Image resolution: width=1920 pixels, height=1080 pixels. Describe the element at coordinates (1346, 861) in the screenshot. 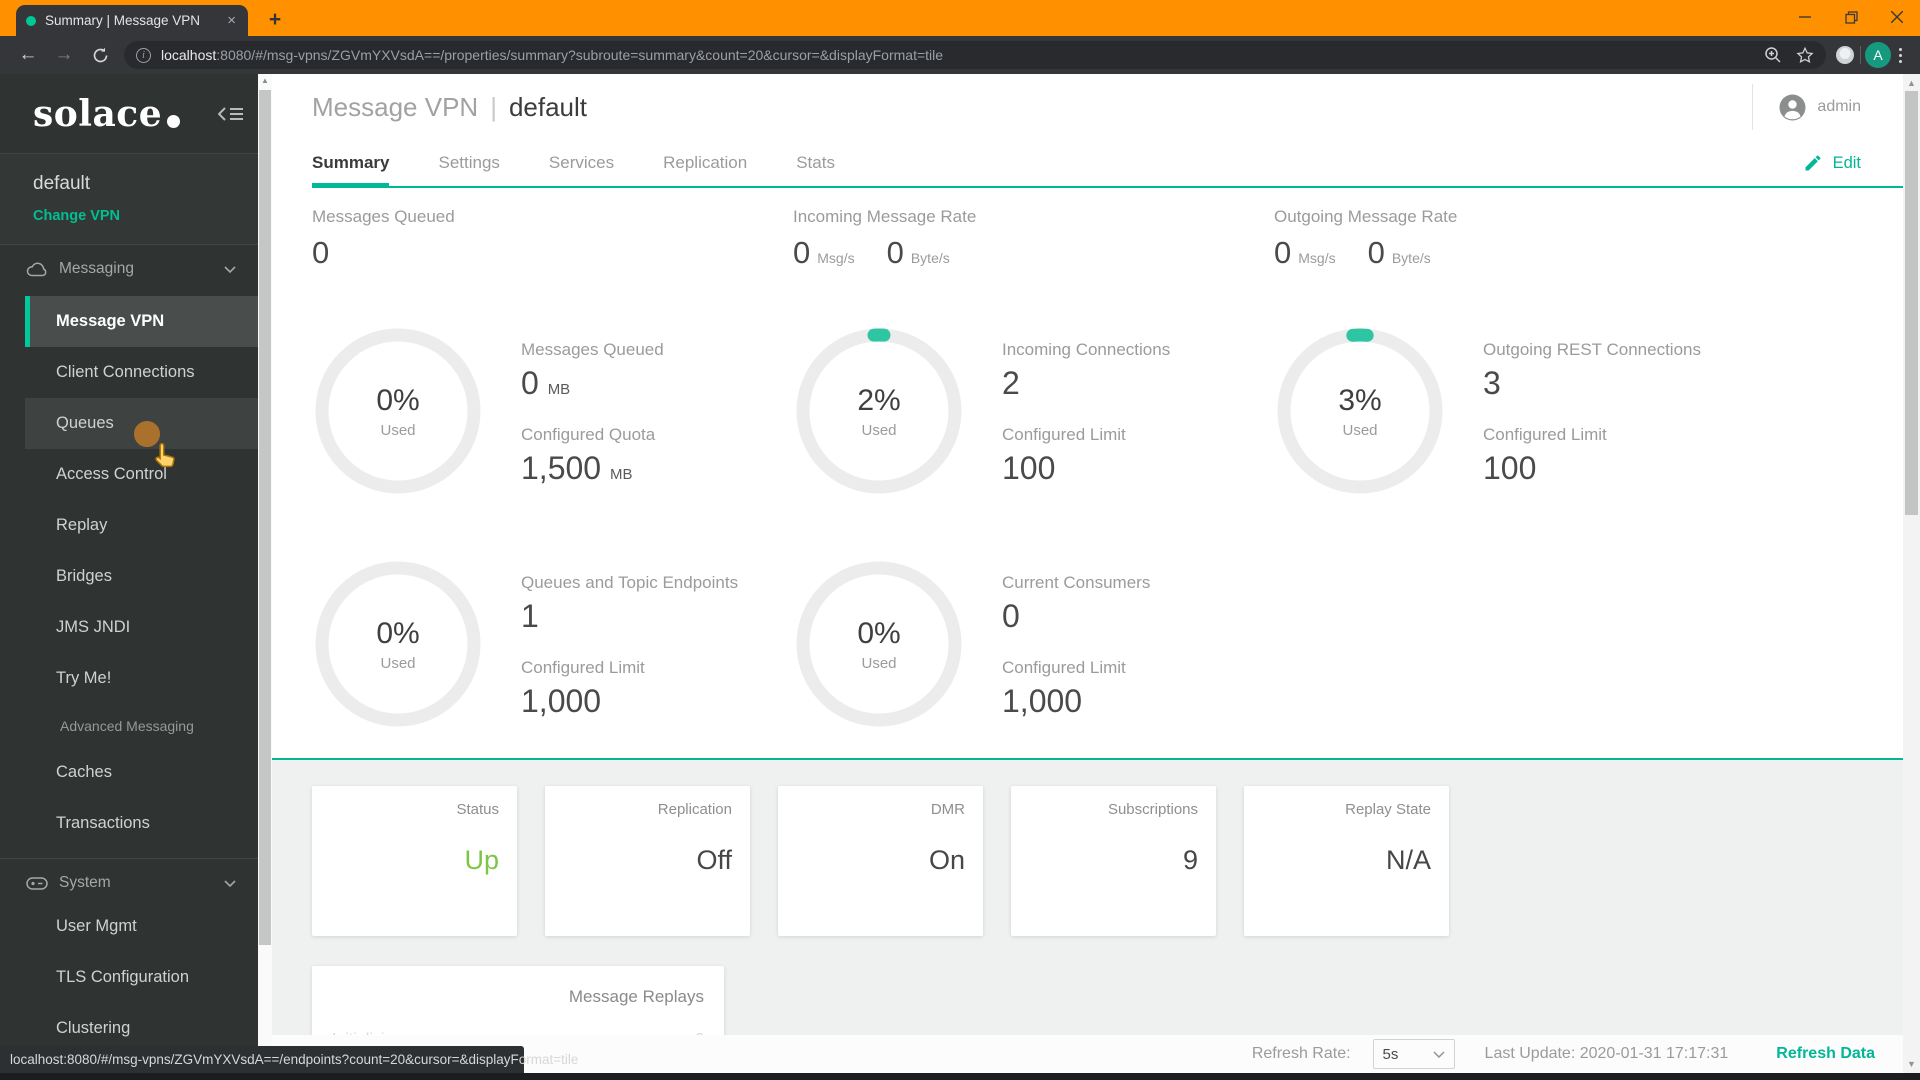

I see `tile-replay-state: Replay State N/A` at that location.